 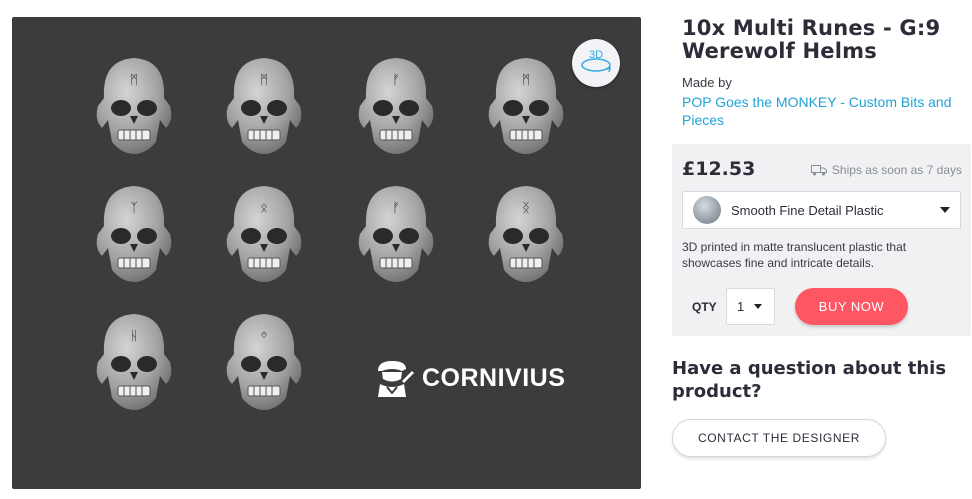 What do you see at coordinates (818, 170) in the screenshot?
I see `truck-icon` at bounding box center [818, 170].